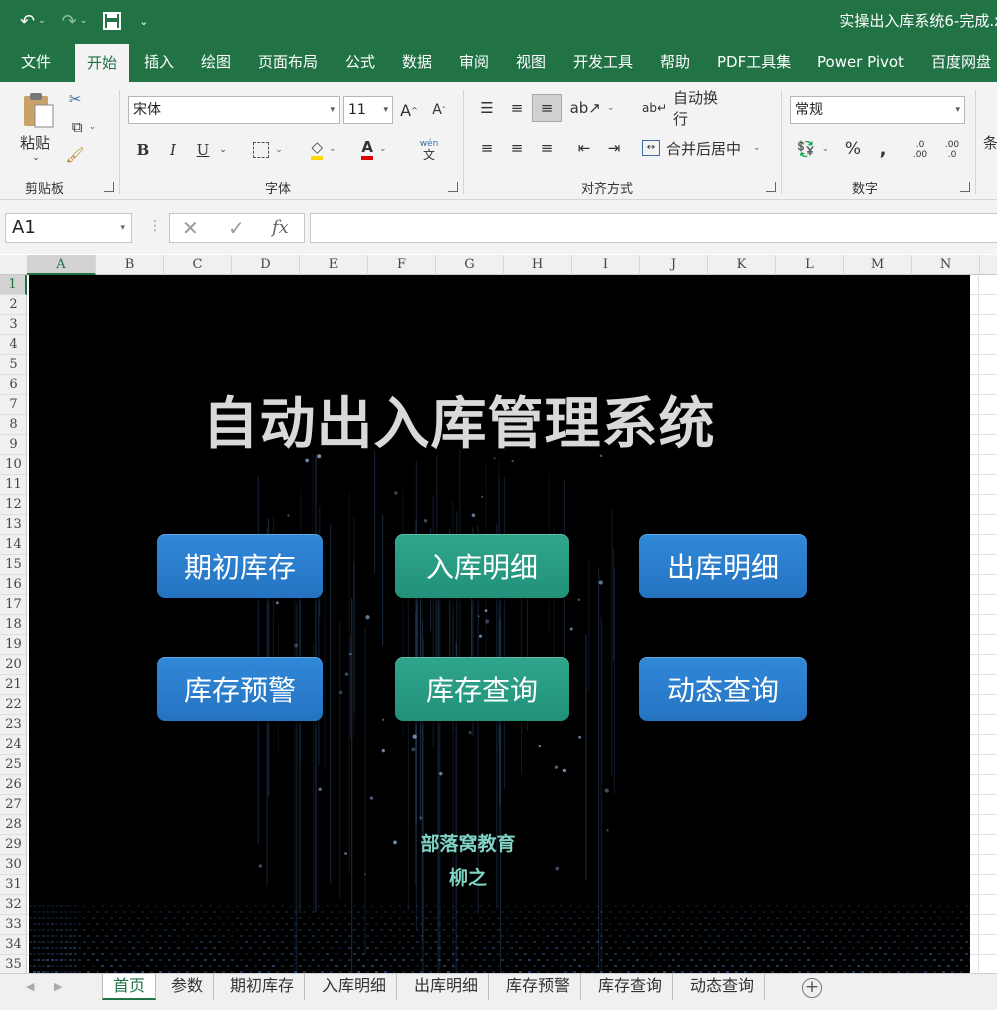 This screenshot has height=1010, width=997. I want to click on percent-button: %, so click(853, 149).